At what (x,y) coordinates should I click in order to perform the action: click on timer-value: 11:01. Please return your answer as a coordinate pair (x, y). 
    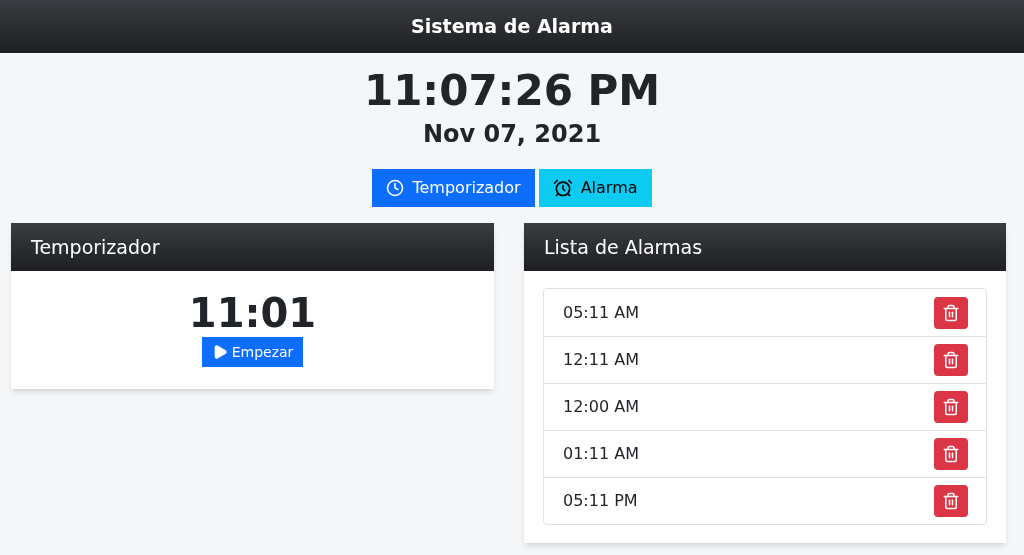
    Looking at the image, I should click on (252, 313).